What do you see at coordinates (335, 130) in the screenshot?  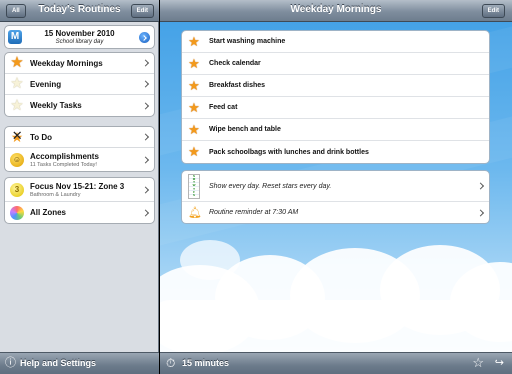 I see `task-row: ★ Wipe bench and table` at bounding box center [335, 130].